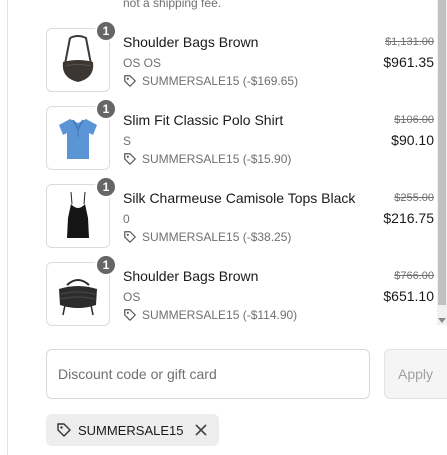  What do you see at coordinates (217, 159) in the screenshot?
I see `item-discount-label: SUMMERSALE15 (-$15.90)` at bounding box center [217, 159].